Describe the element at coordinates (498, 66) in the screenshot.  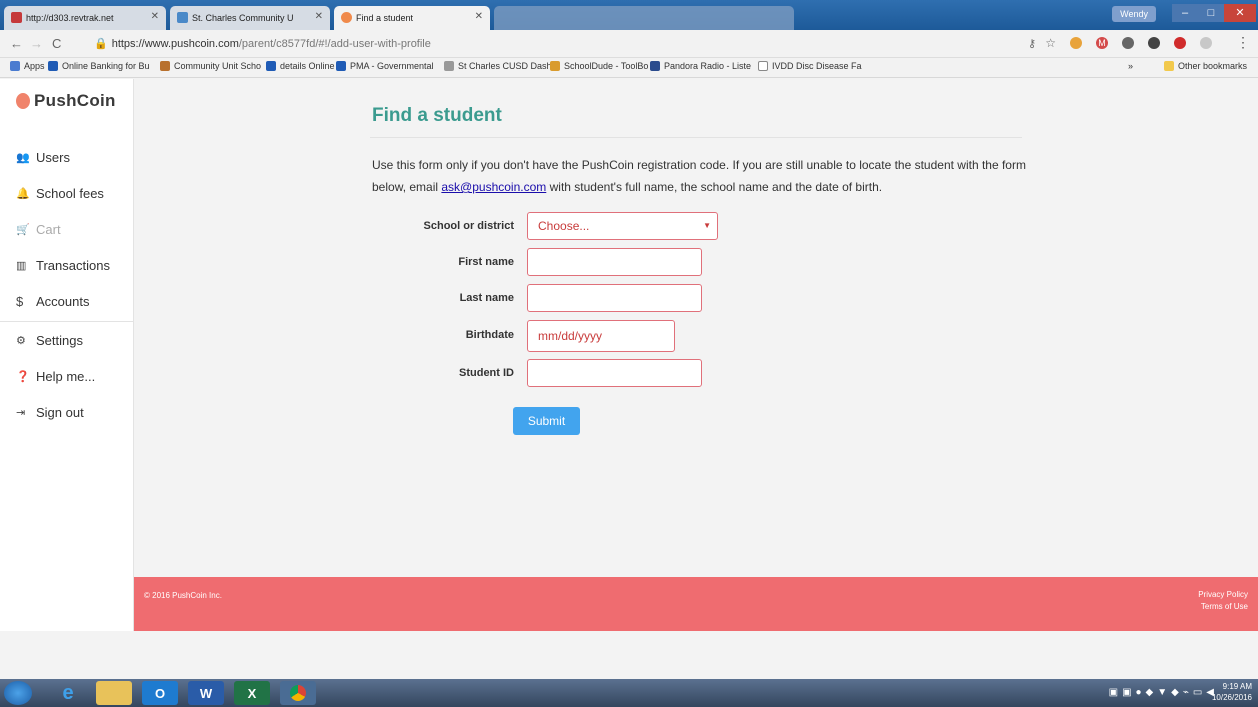
I see `bookmark-cusd-dash: St Charles CUSD Dash` at that location.